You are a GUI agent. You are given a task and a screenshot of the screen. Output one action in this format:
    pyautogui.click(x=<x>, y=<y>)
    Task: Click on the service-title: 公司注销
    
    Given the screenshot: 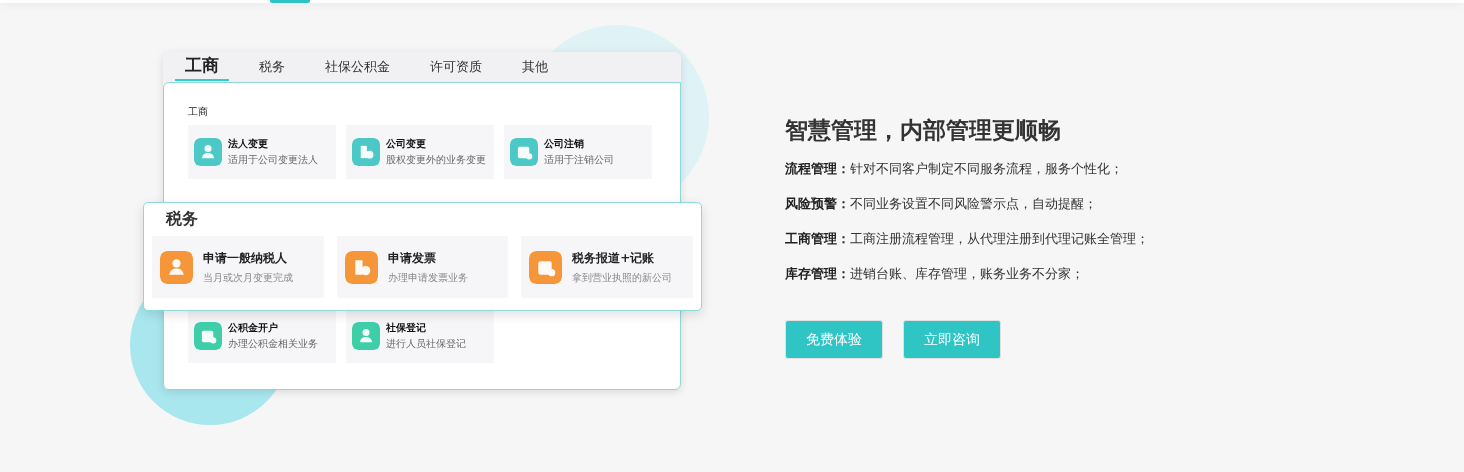 What is the action you would take?
    pyautogui.click(x=564, y=144)
    